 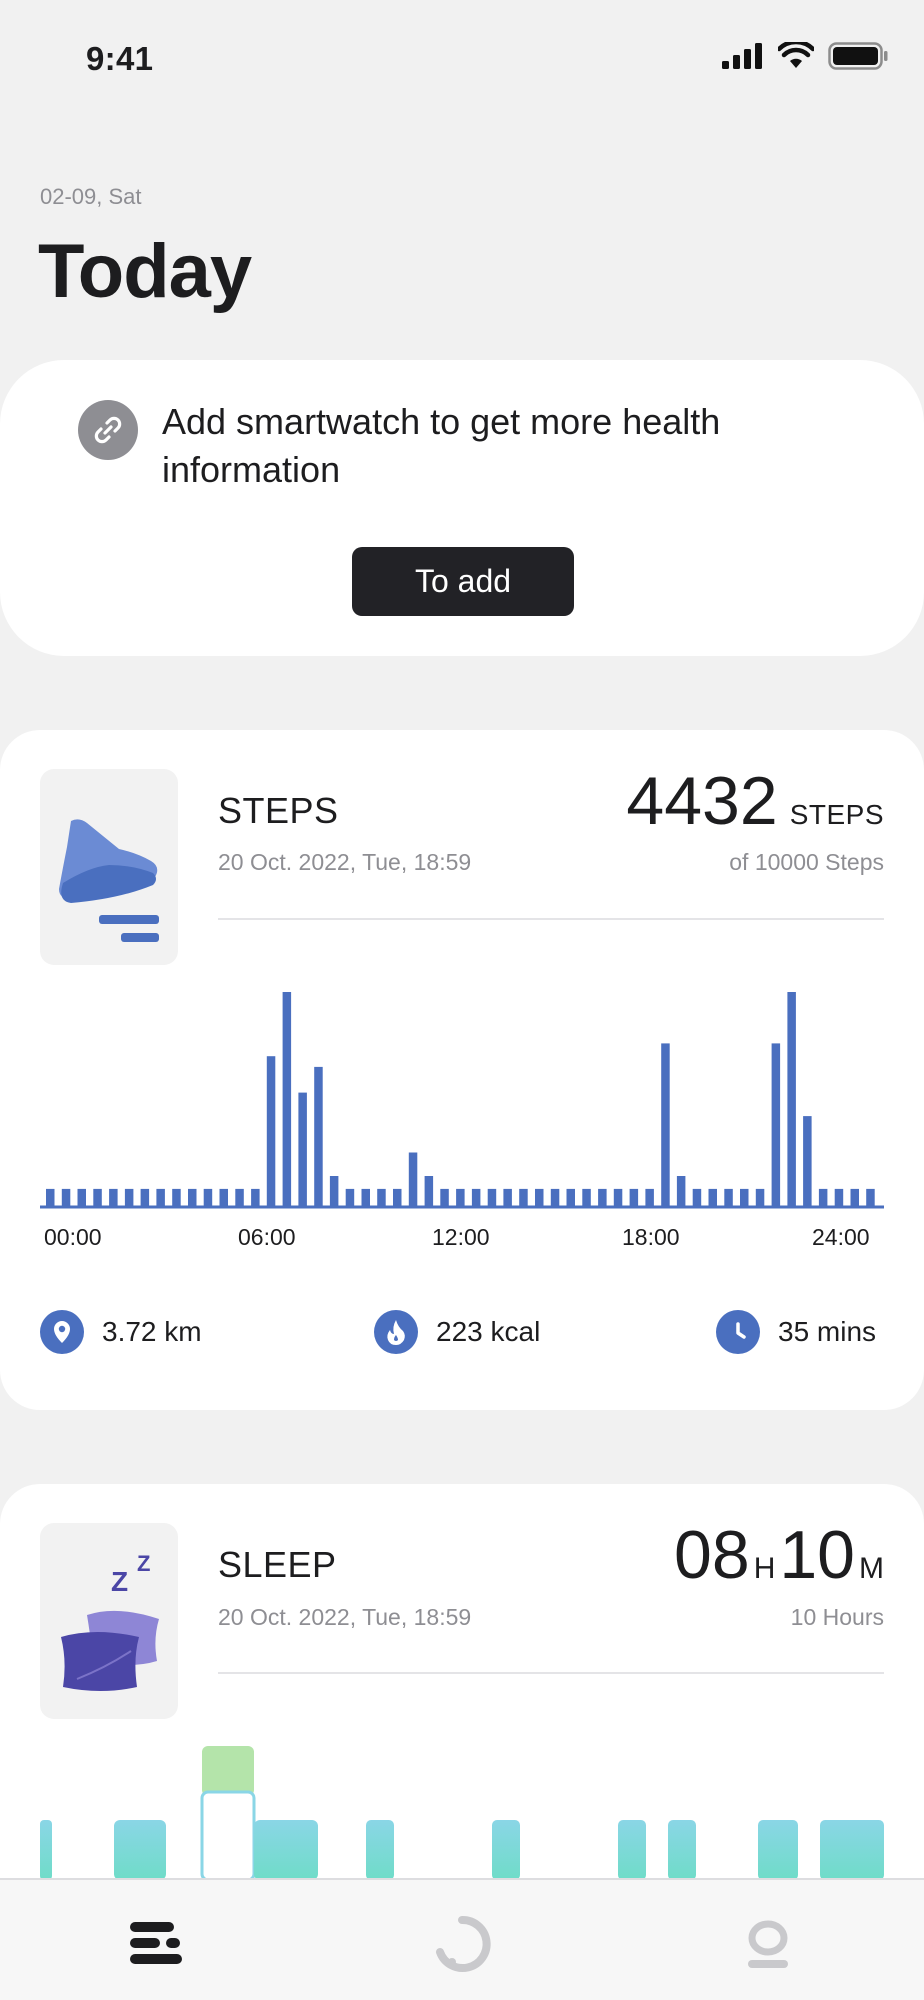 I want to click on tab-today, so click(x=156, y=1944).